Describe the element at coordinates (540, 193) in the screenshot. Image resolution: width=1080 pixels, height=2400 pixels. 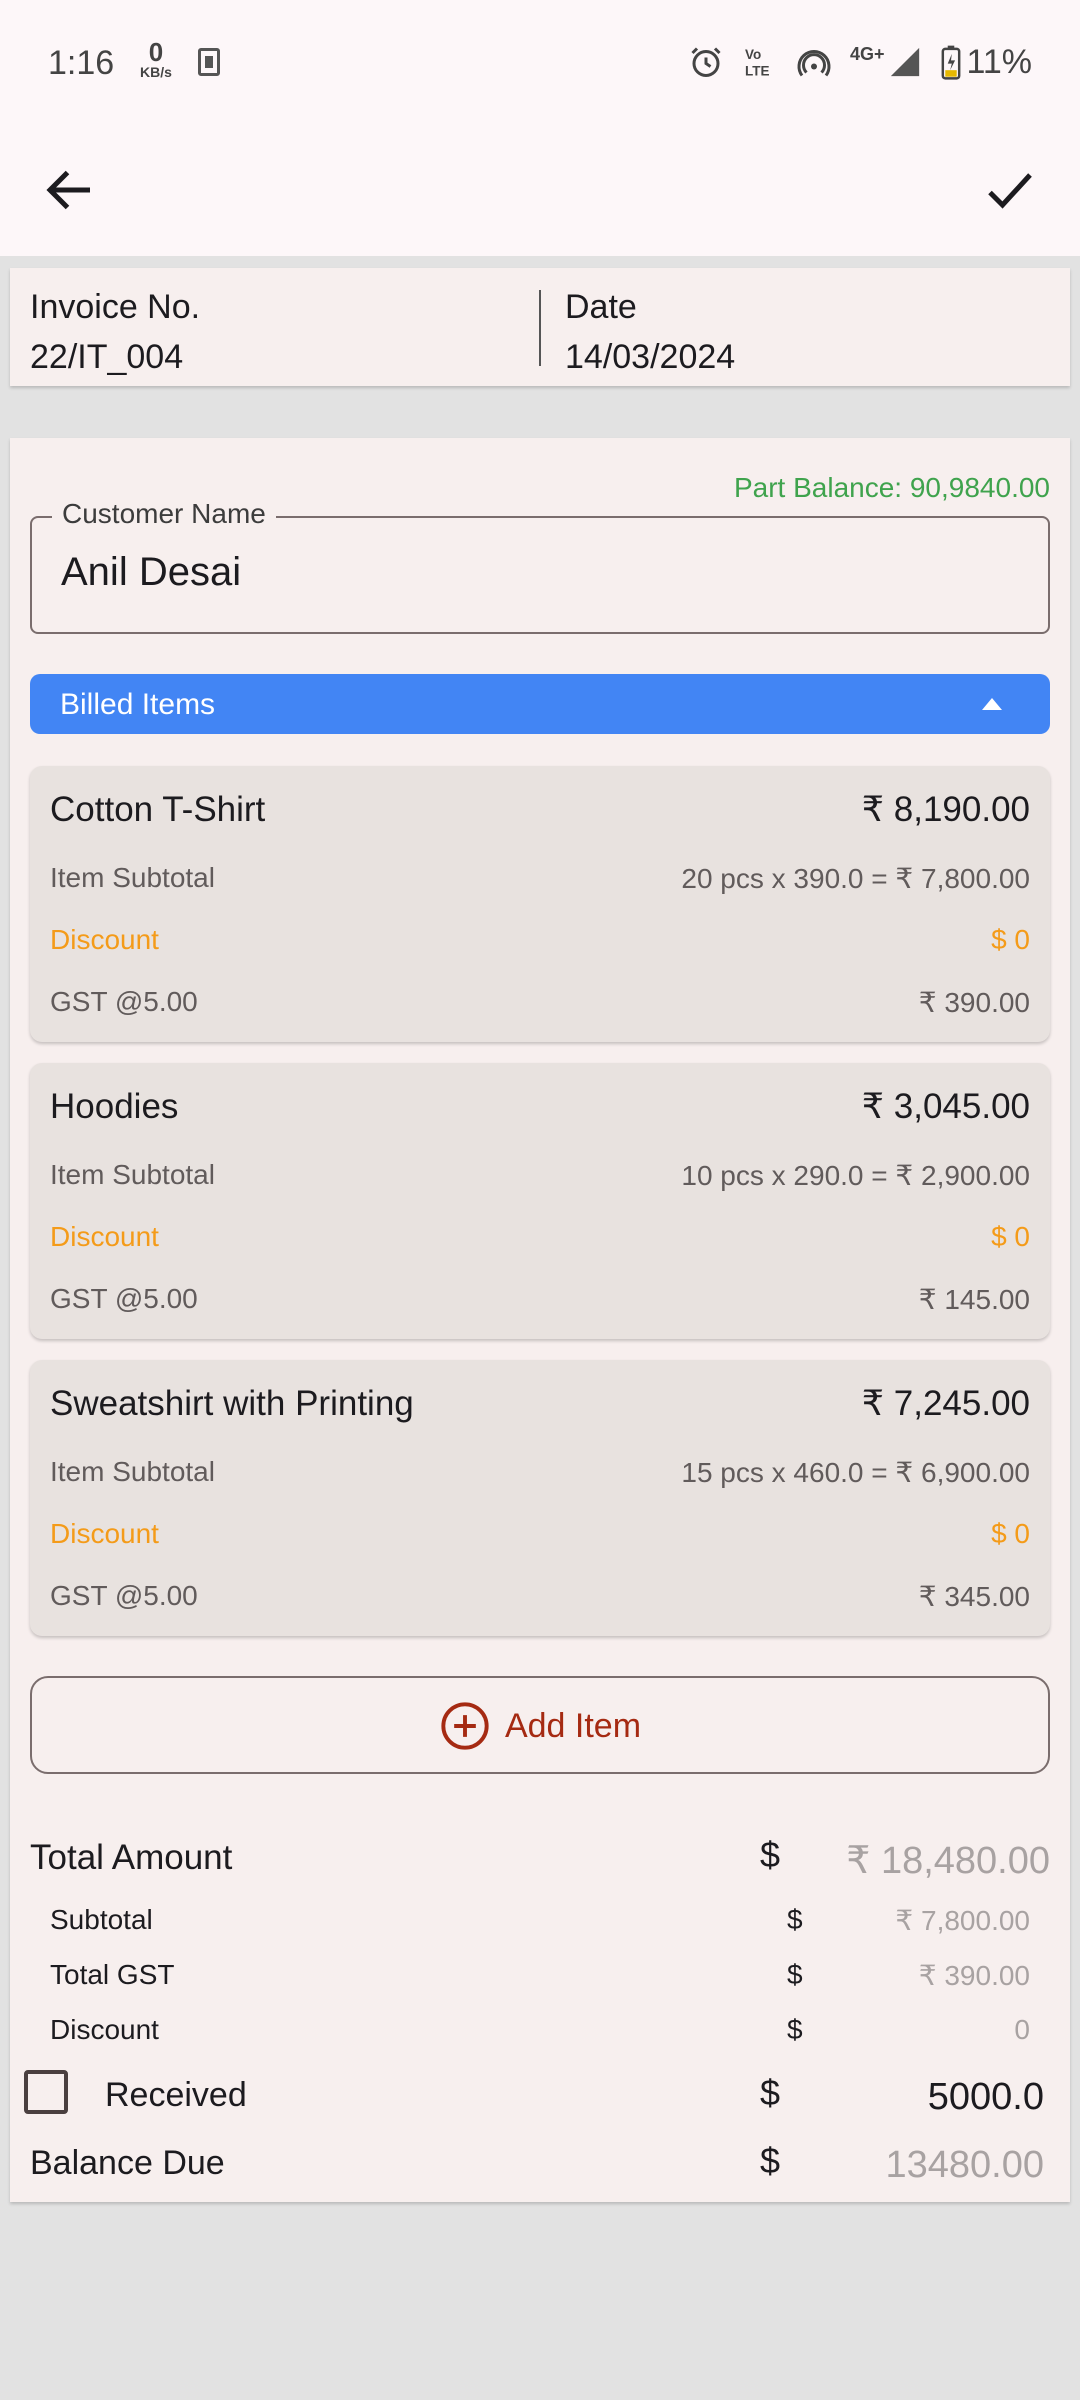
I see `app-bar` at that location.